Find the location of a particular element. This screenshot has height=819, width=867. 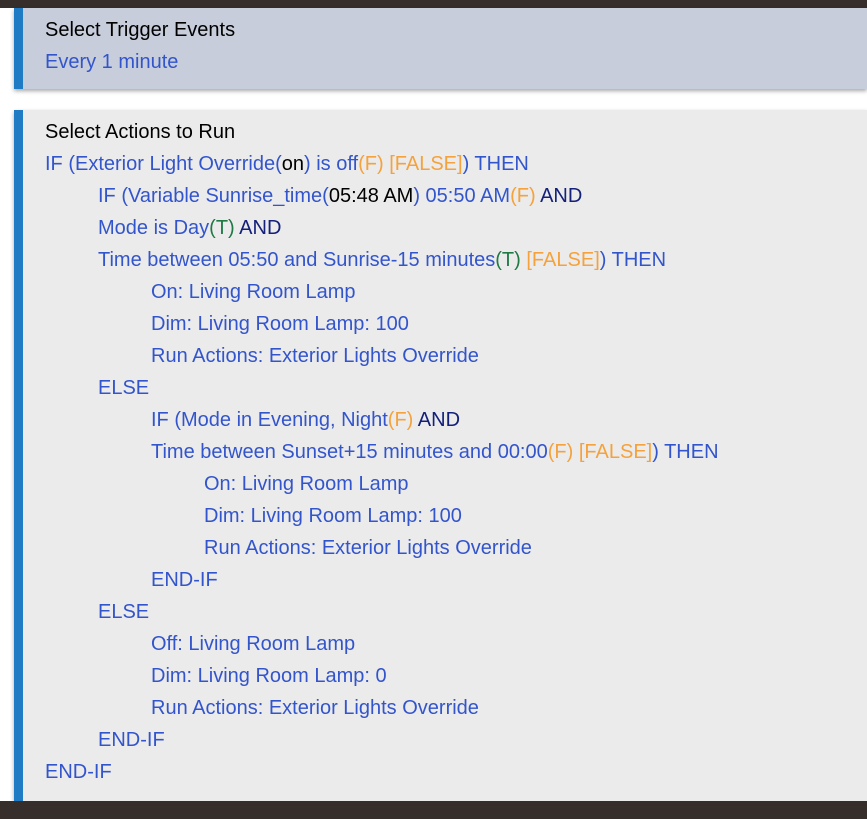

window-bottom-bar is located at coordinates (433, 810).